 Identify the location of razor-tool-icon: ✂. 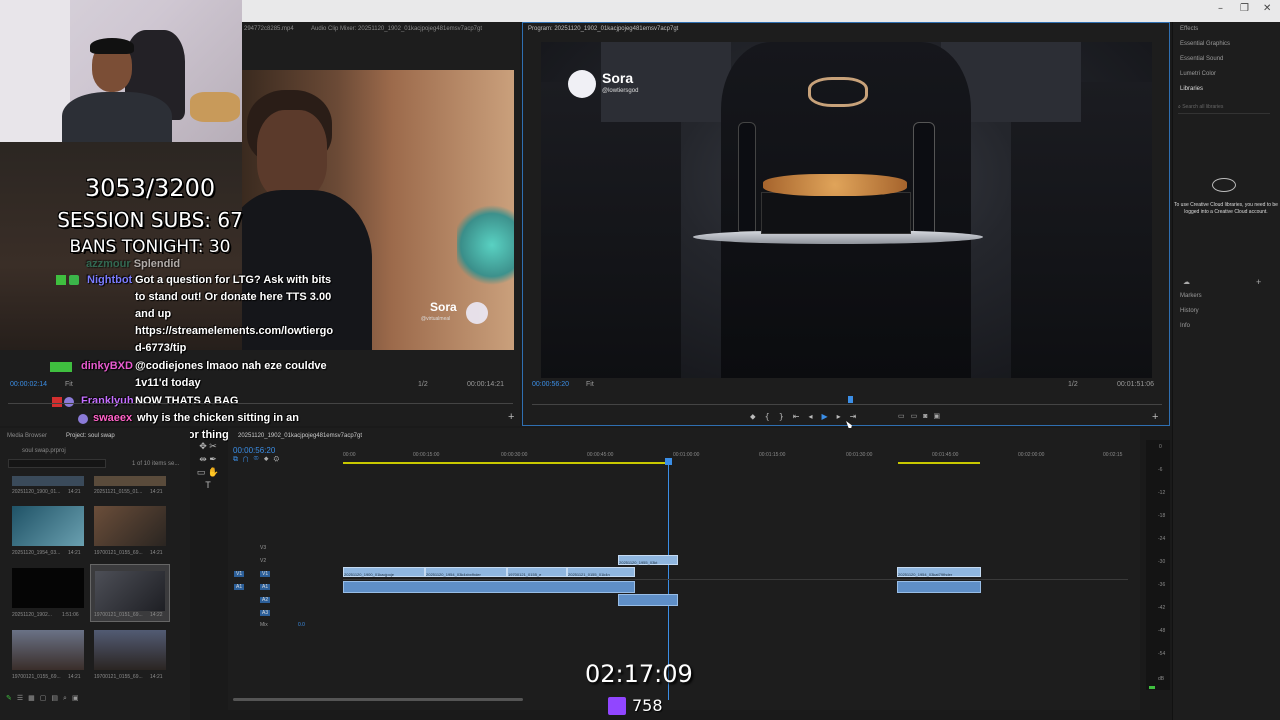
(213, 446).